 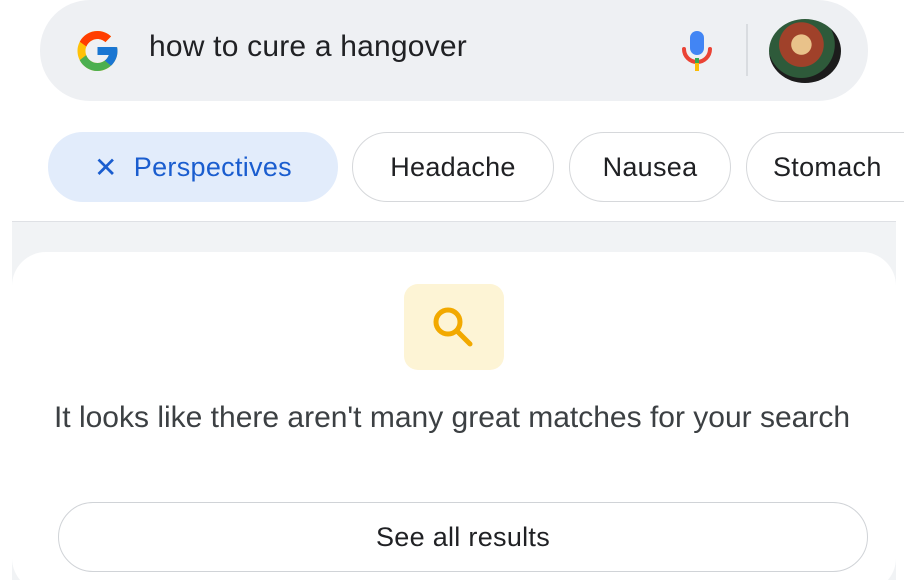 I want to click on chip-label: Headache, so click(x=453, y=166).